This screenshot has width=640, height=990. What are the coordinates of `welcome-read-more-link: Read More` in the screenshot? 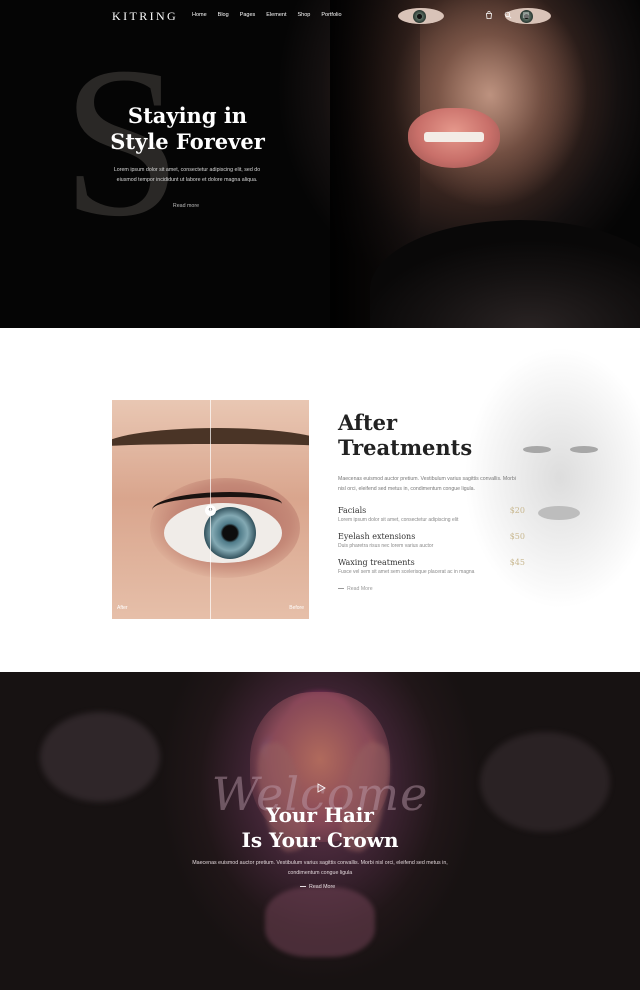 It's located at (317, 887).